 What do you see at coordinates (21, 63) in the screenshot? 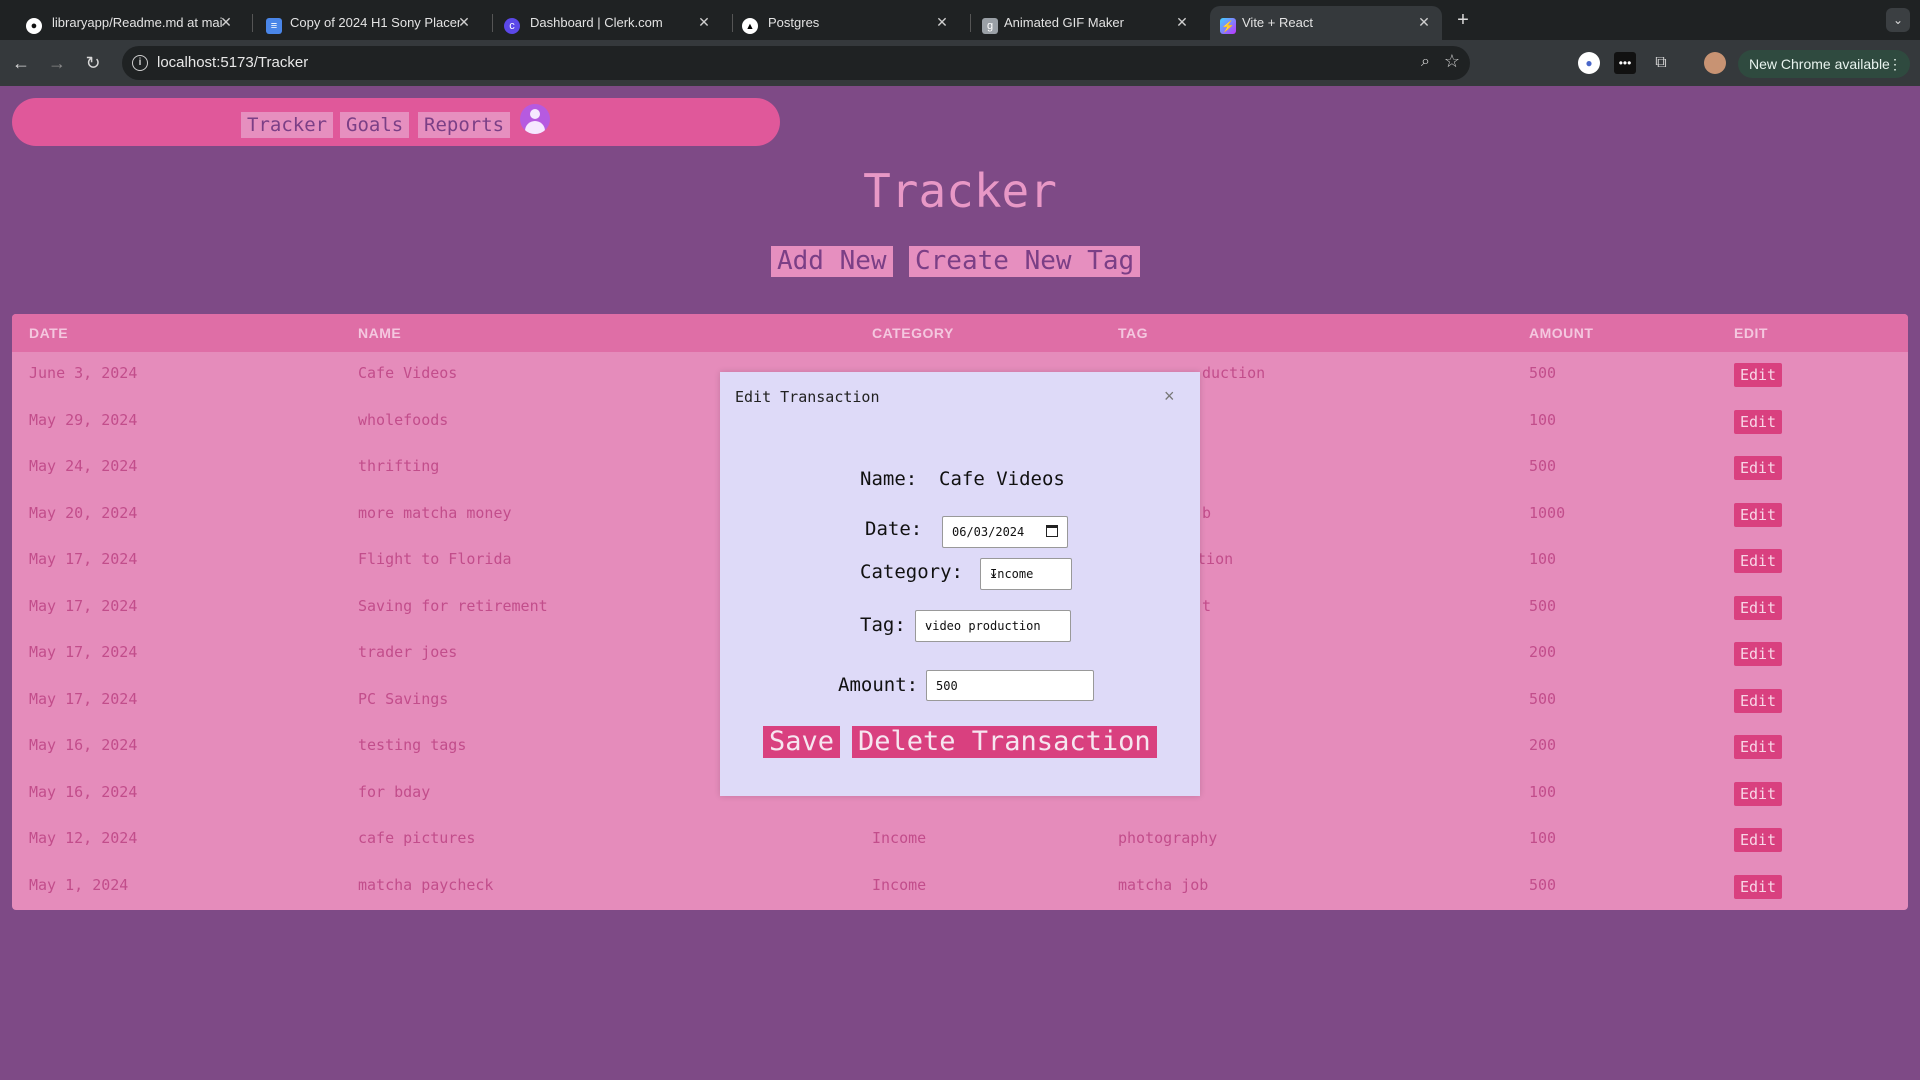
I see `back-button: ←` at bounding box center [21, 63].